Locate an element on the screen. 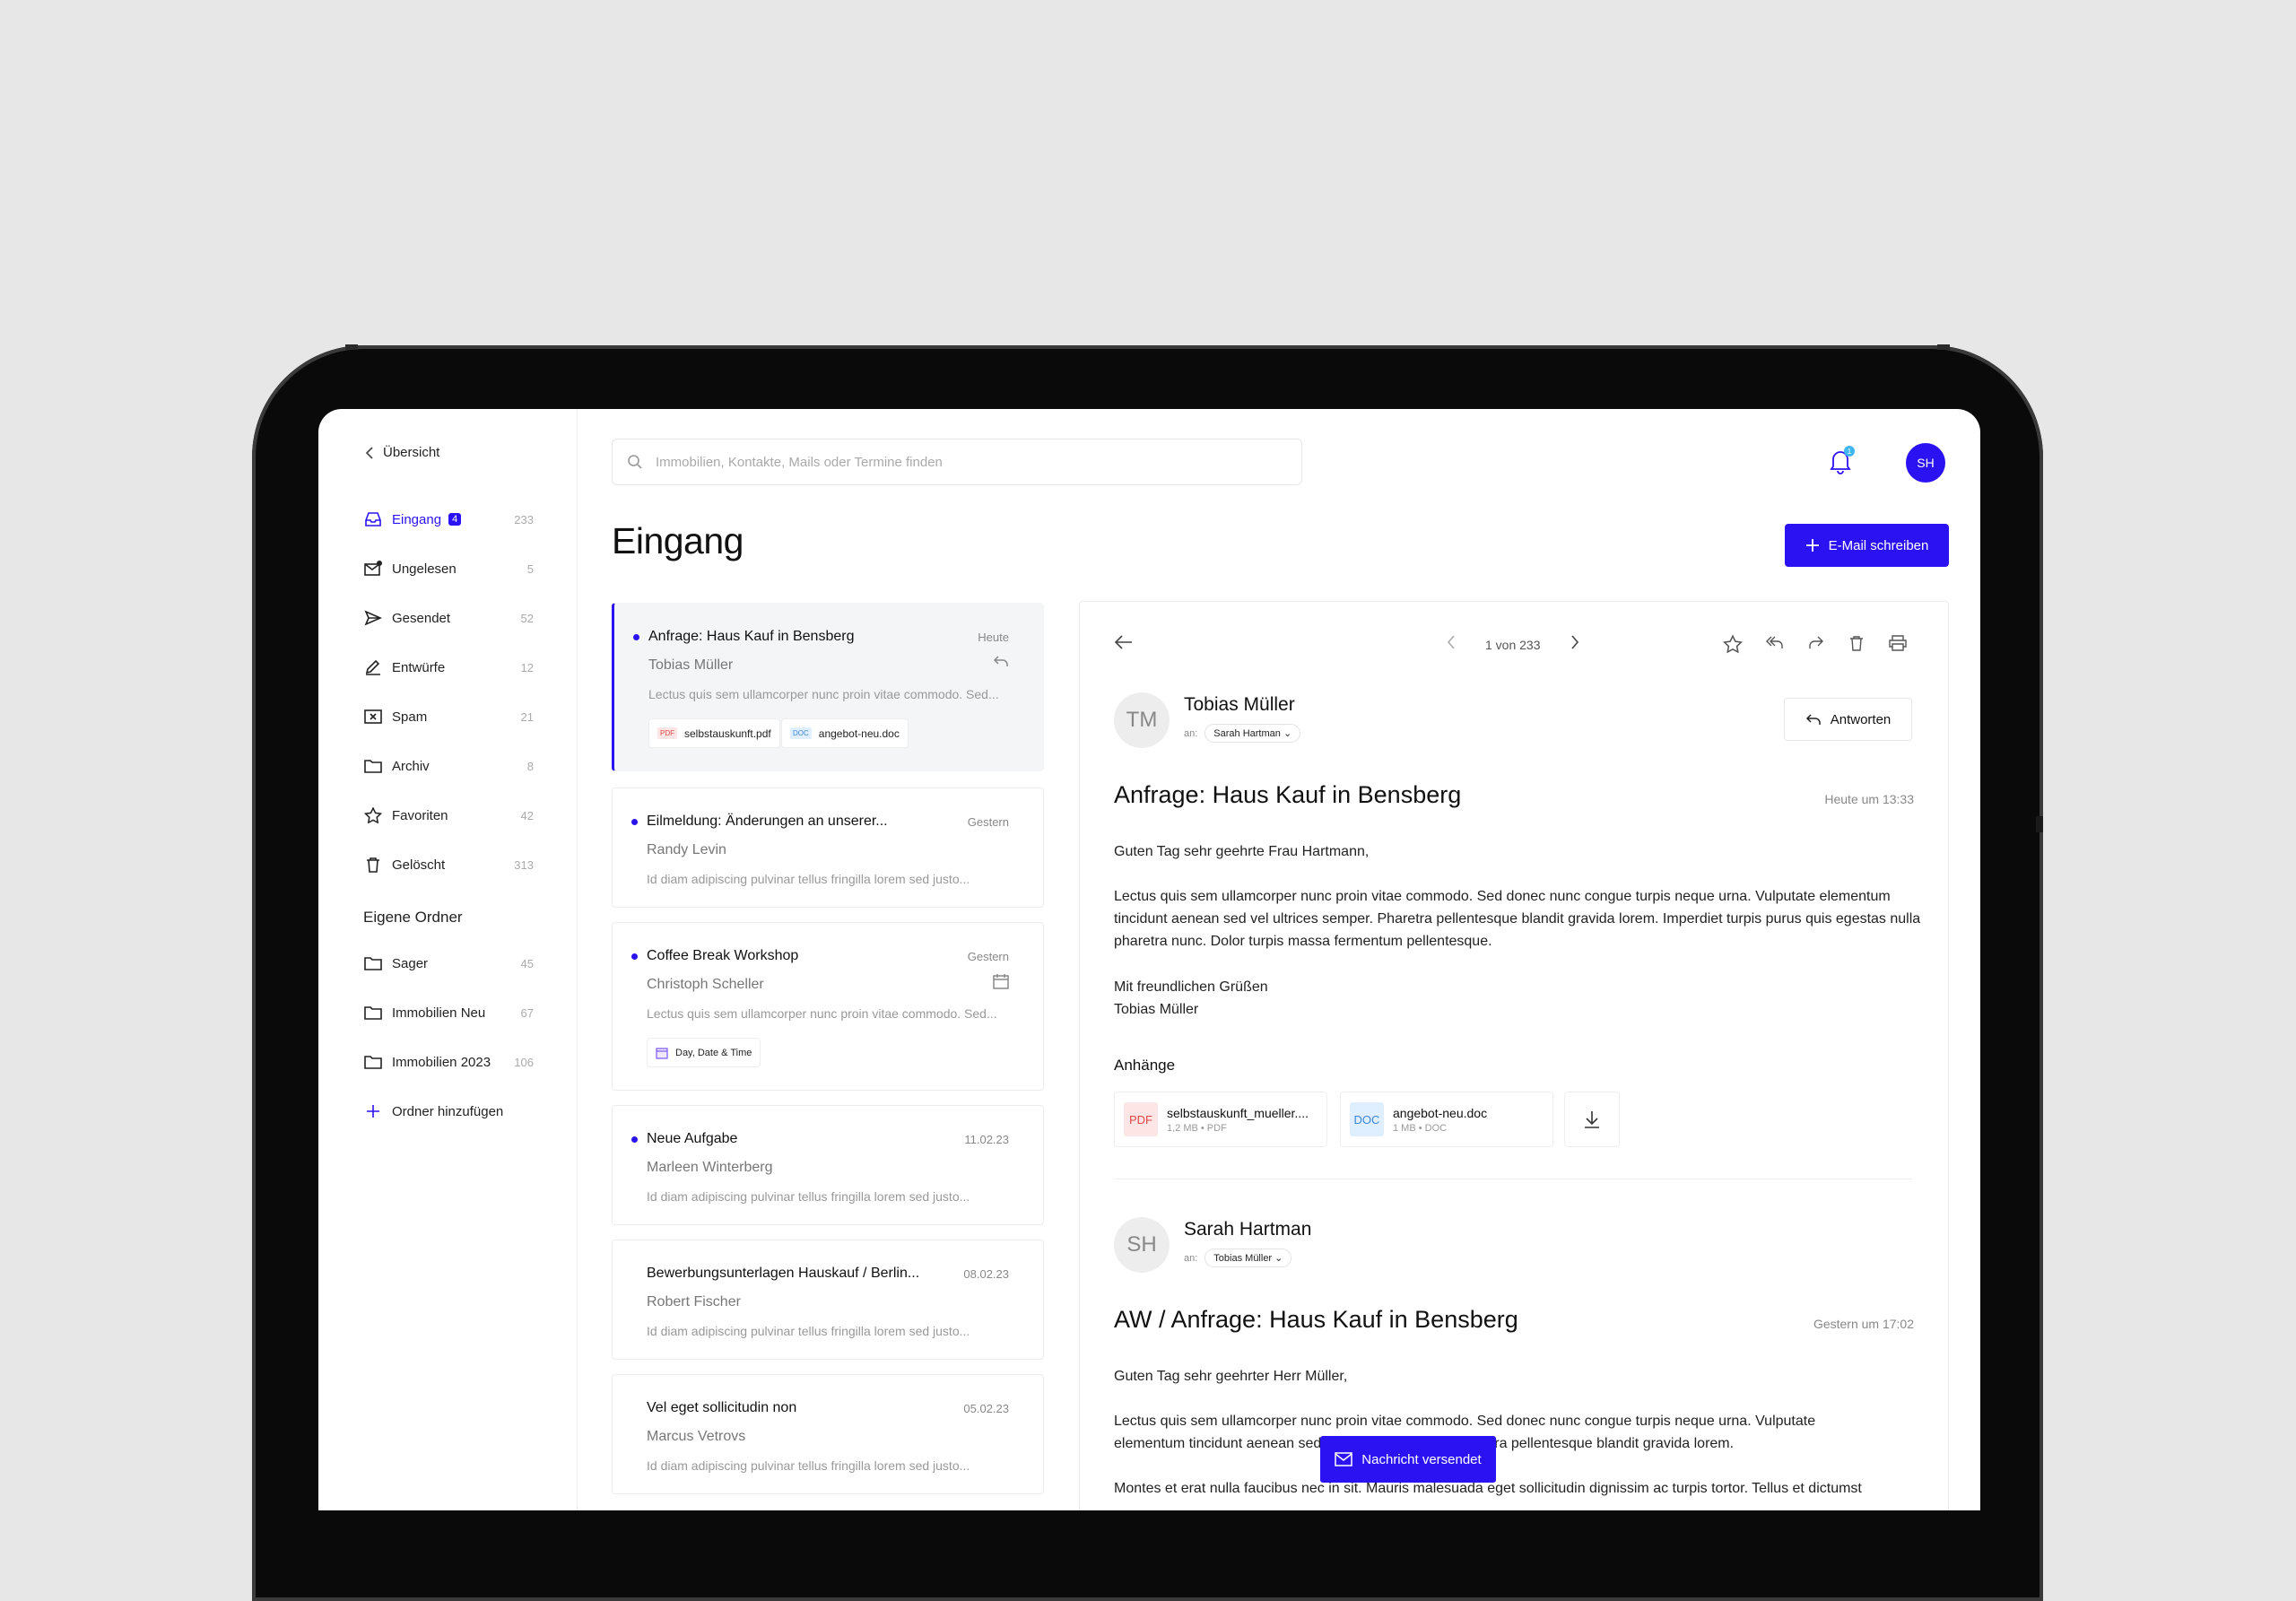 This screenshot has width=2296, height=1601. attachment-chip: DOC angebot-neu.doc is located at coordinates (845, 733).